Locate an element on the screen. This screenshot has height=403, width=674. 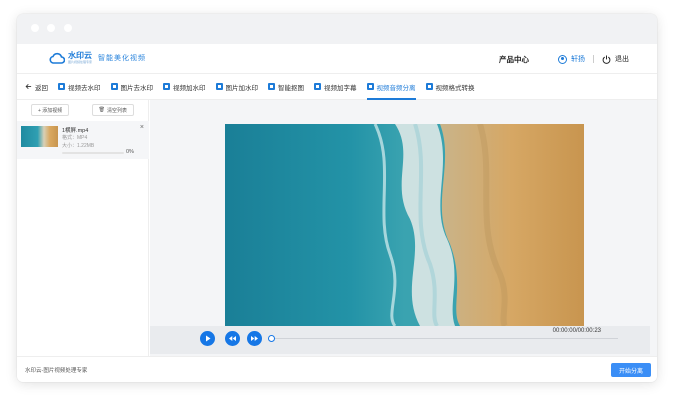
tab-label: 智能抠图 is located at coordinates (291, 88).